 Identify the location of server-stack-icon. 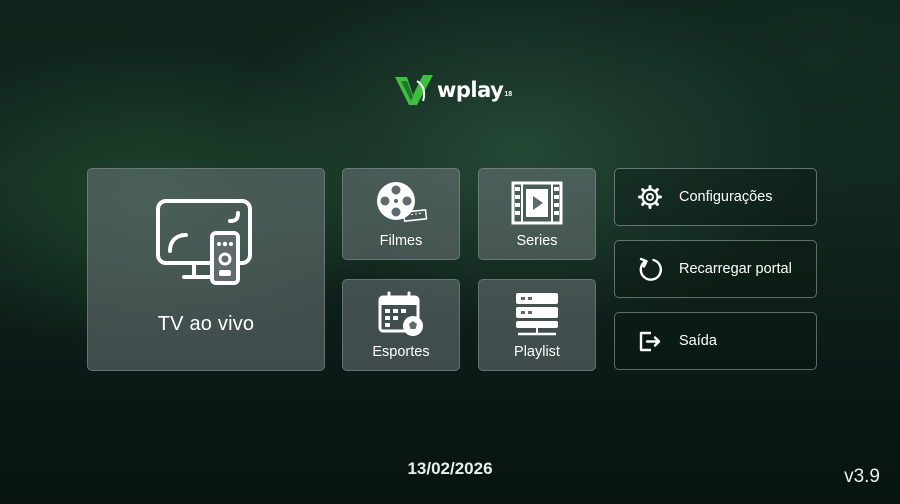
(537, 314).